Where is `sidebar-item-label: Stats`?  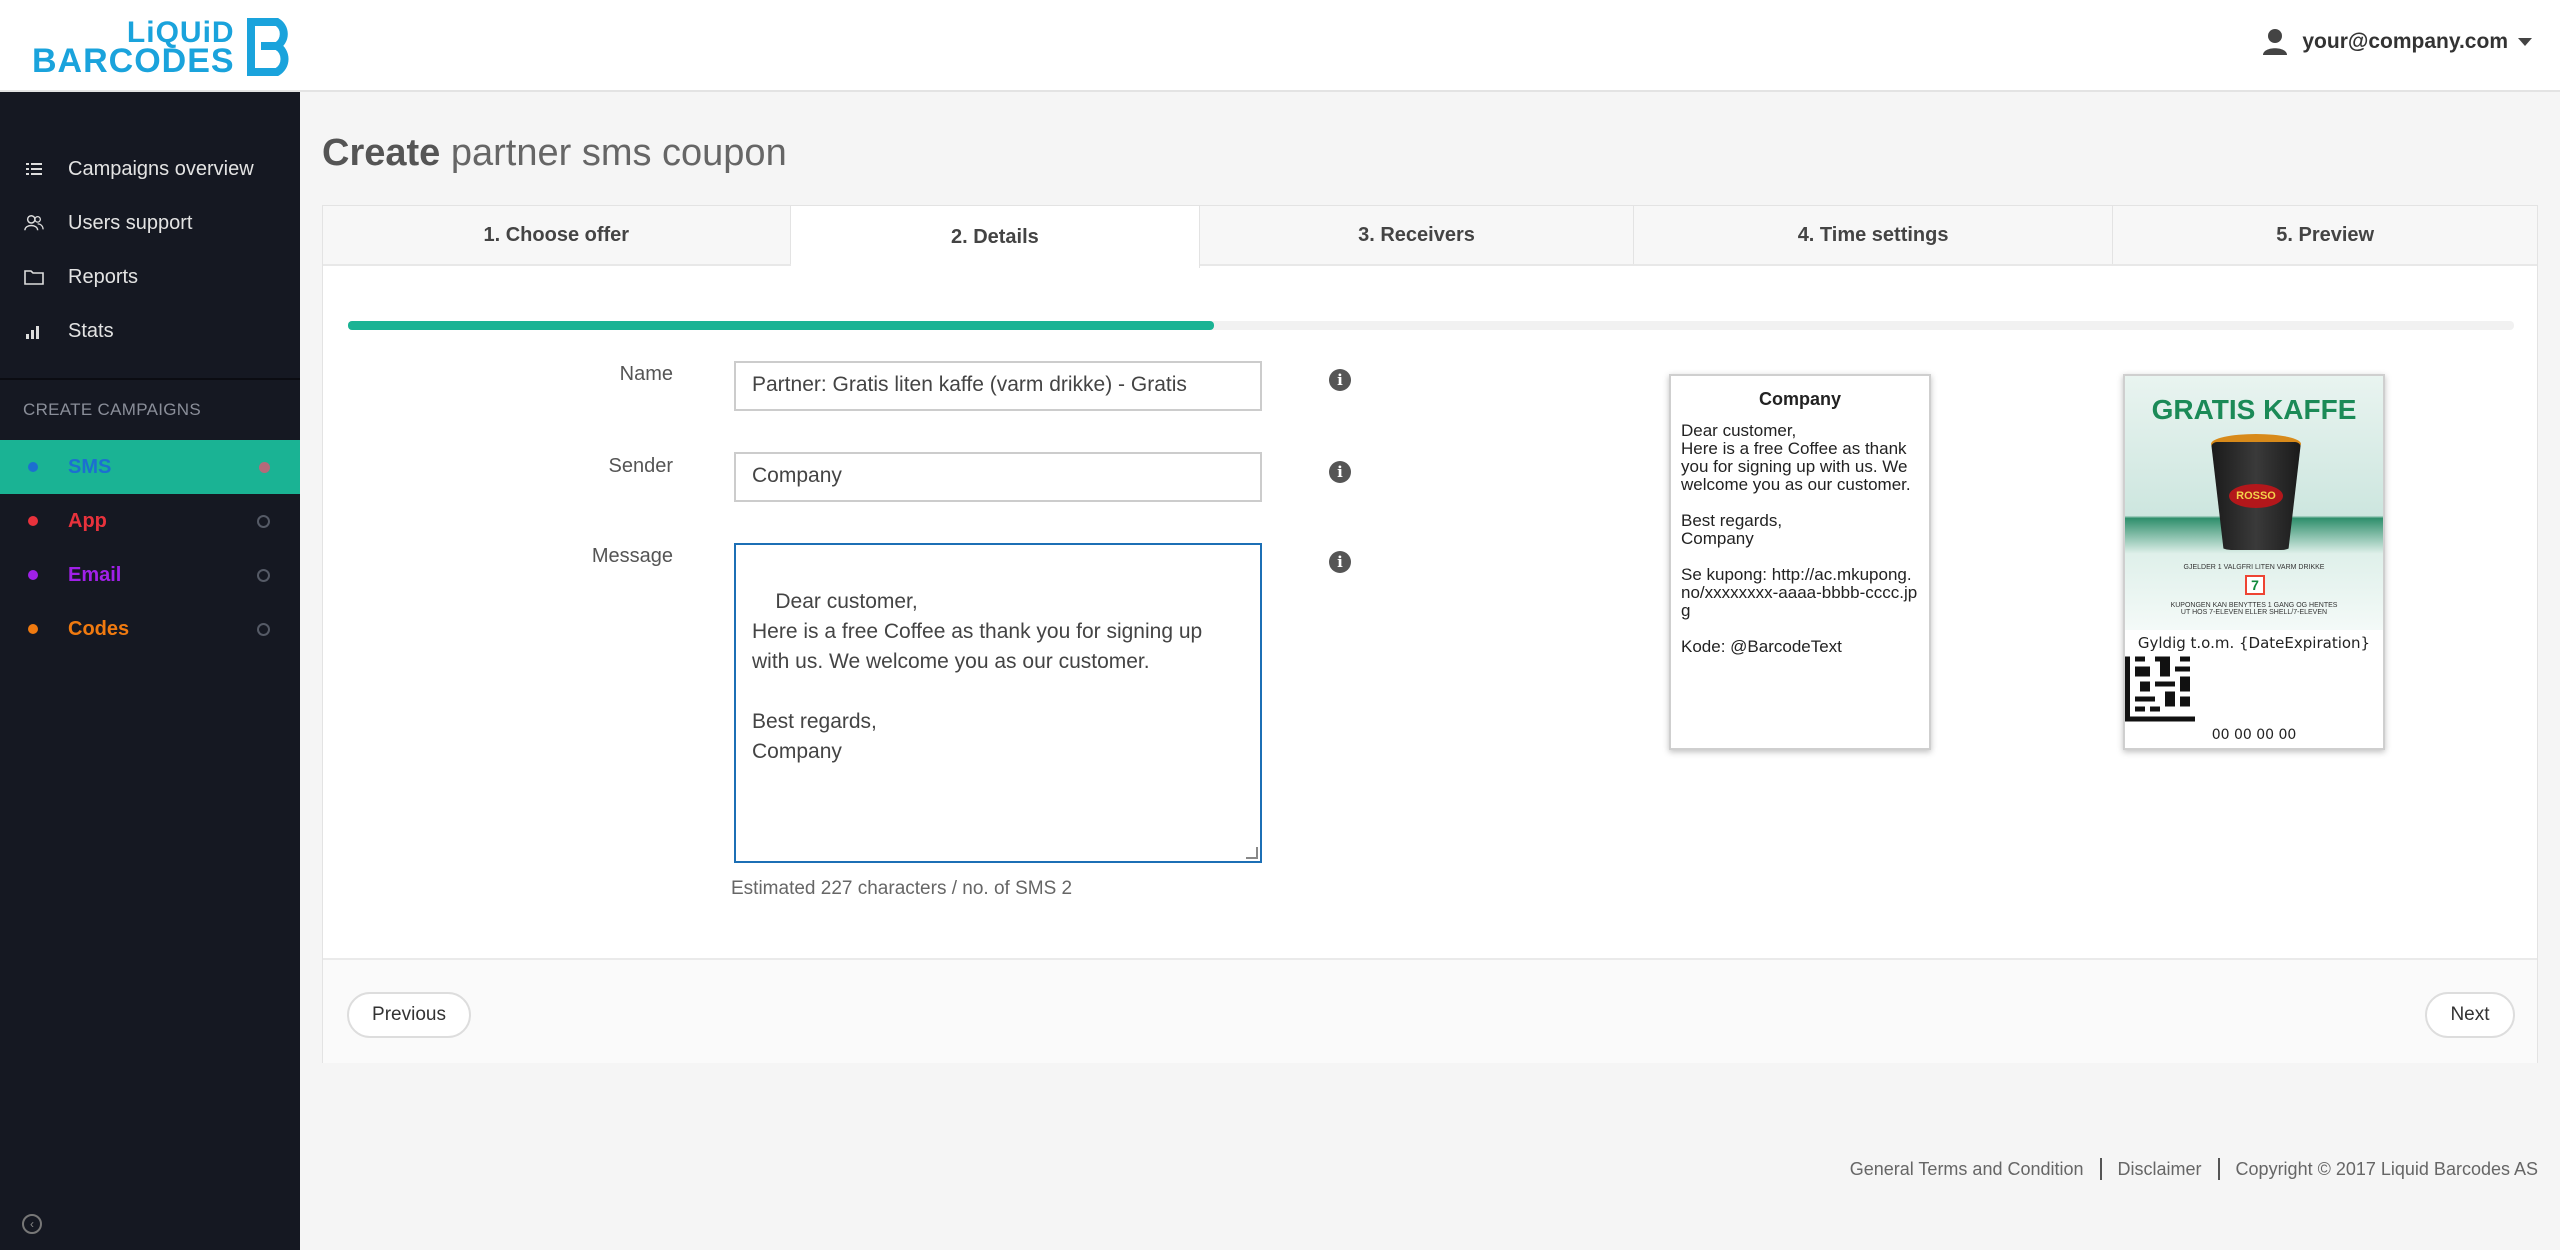
sidebar-item-label: Stats is located at coordinates (91, 330).